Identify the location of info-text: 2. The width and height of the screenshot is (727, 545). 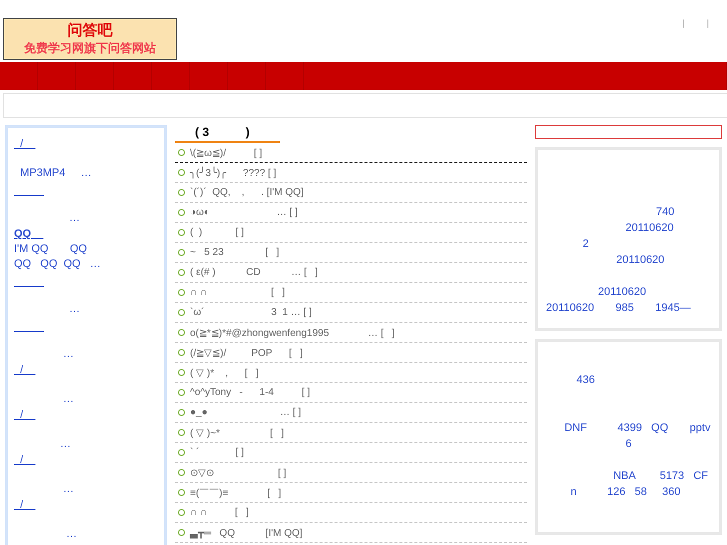
(586, 244).